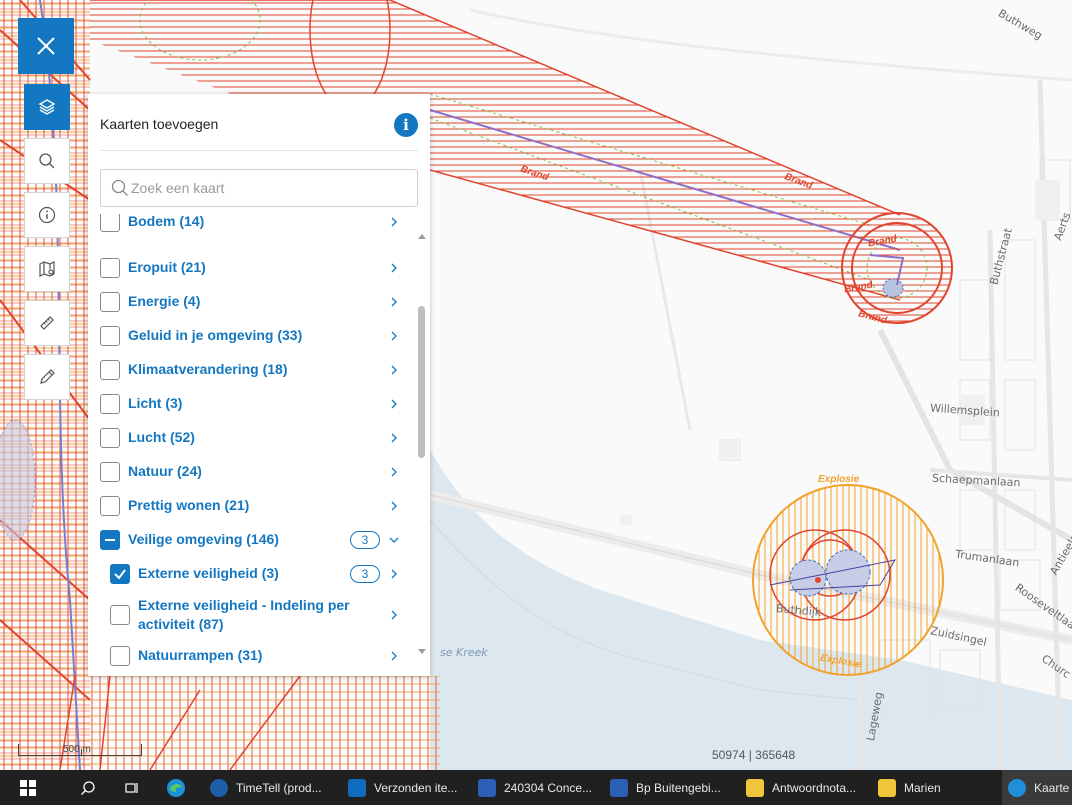 The height and width of the screenshot is (805, 1072). Describe the element at coordinates (167, 267) in the screenshot. I see `list-item-label: Eropuit (21)` at that location.